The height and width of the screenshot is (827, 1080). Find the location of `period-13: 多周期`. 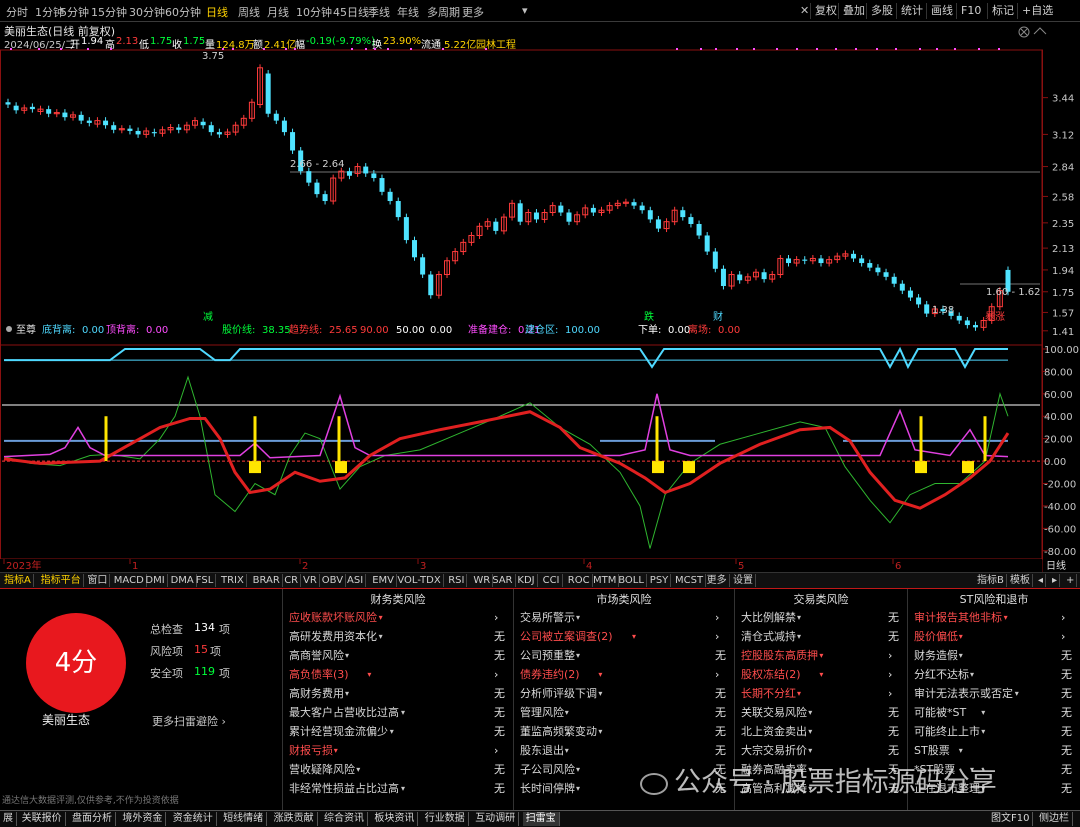

period-13: 多周期 is located at coordinates (443, 12).